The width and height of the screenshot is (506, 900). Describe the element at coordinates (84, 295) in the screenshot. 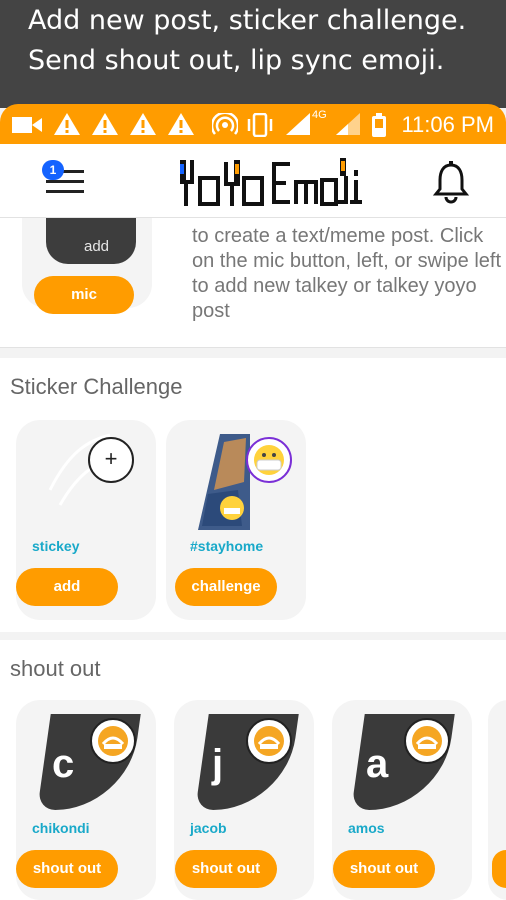

I see `mic-button: mic` at that location.